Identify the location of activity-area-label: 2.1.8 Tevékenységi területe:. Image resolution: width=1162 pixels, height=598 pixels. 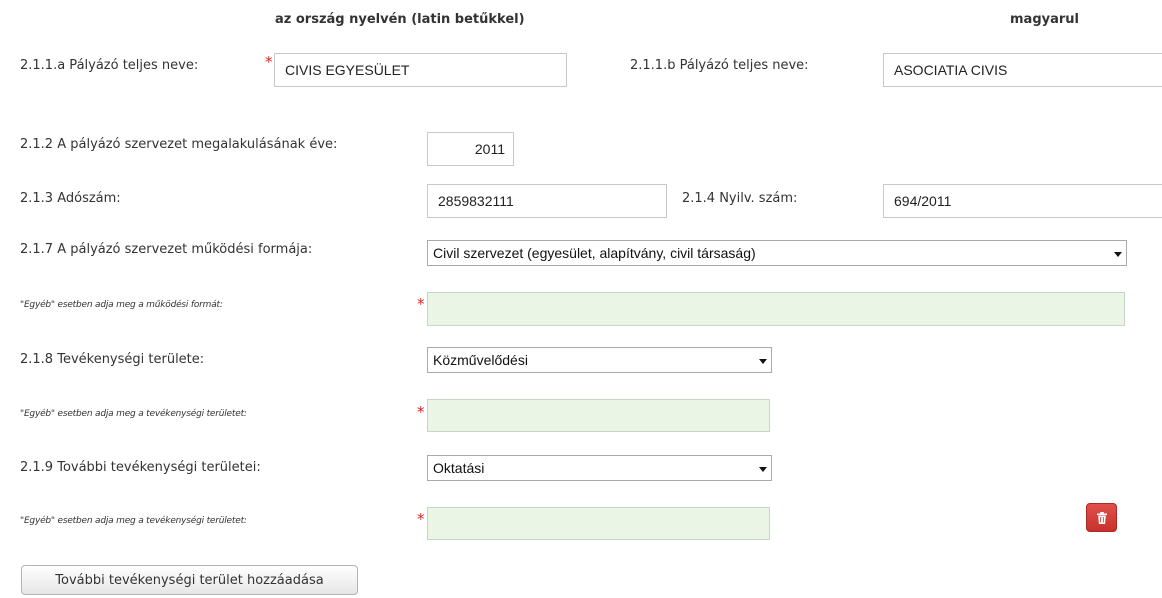
(112, 359).